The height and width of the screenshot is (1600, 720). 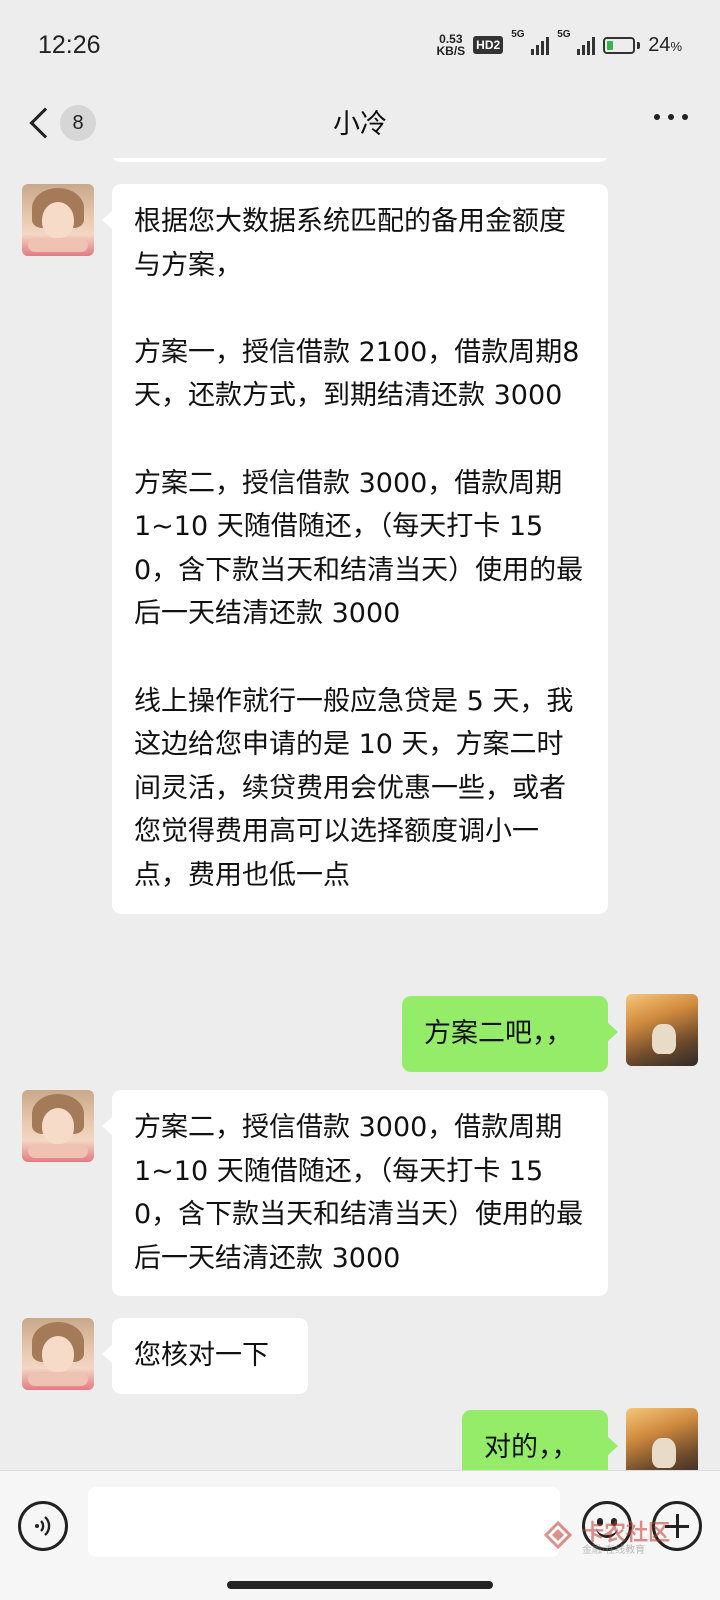 What do you see at coordinates (665, 44) in the screenshot?
I see `battery-percent: 24%` at bounding box center [665, 44].